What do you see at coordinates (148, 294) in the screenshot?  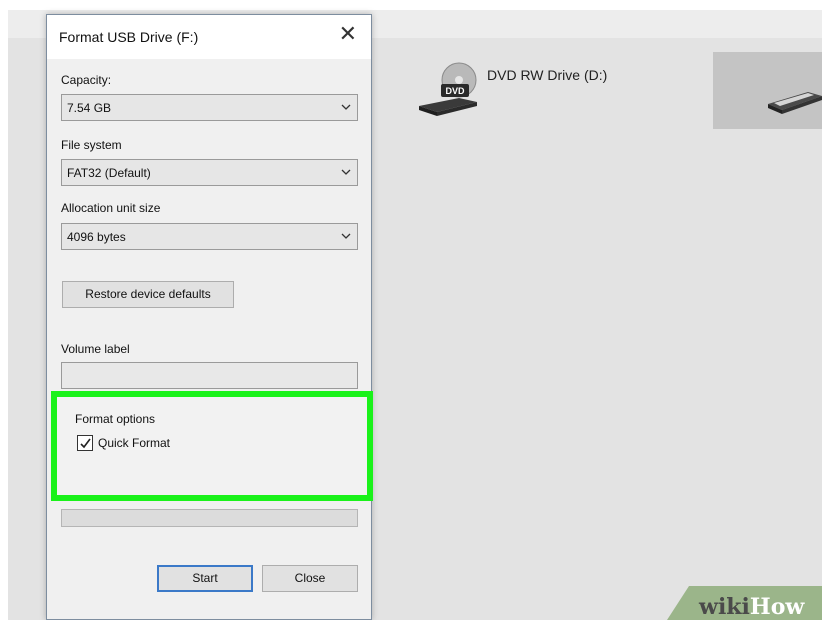 I see `restore-defaults-button: Restore device defaults` at bounding box center [148, 294].